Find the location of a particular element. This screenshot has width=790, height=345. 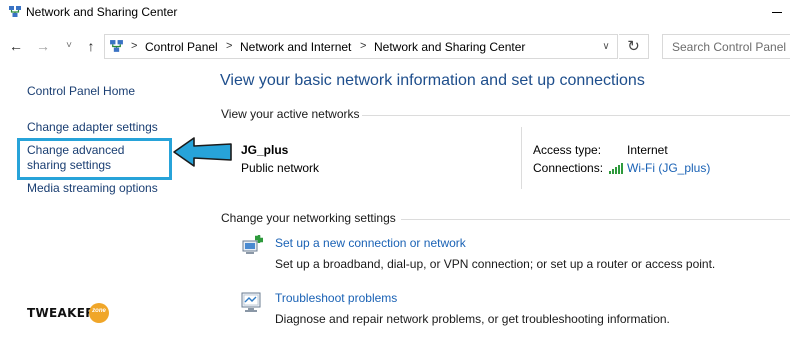

up-arrow-icon: ↑ is located at coordinates (91, 46).